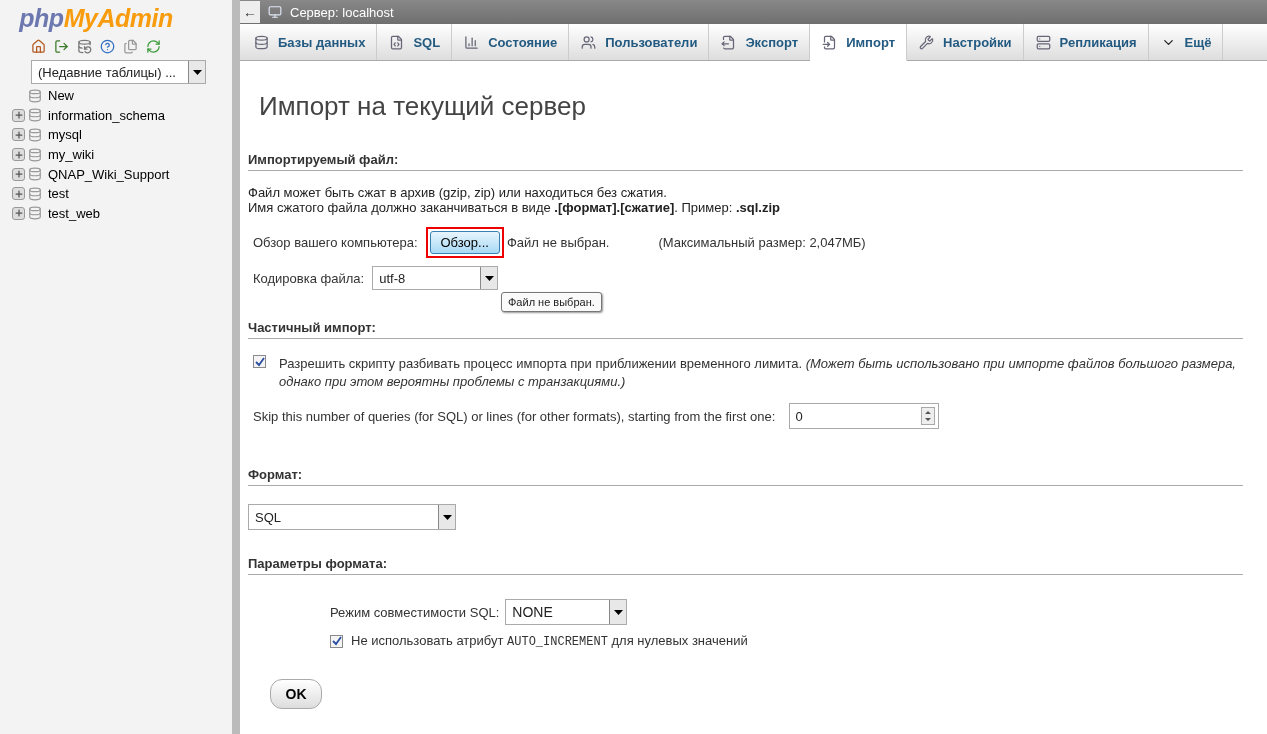  Describe the element at coordinates (551, 302) in the screenshot. I see `tooltip: Файл не выбран.` at that location.